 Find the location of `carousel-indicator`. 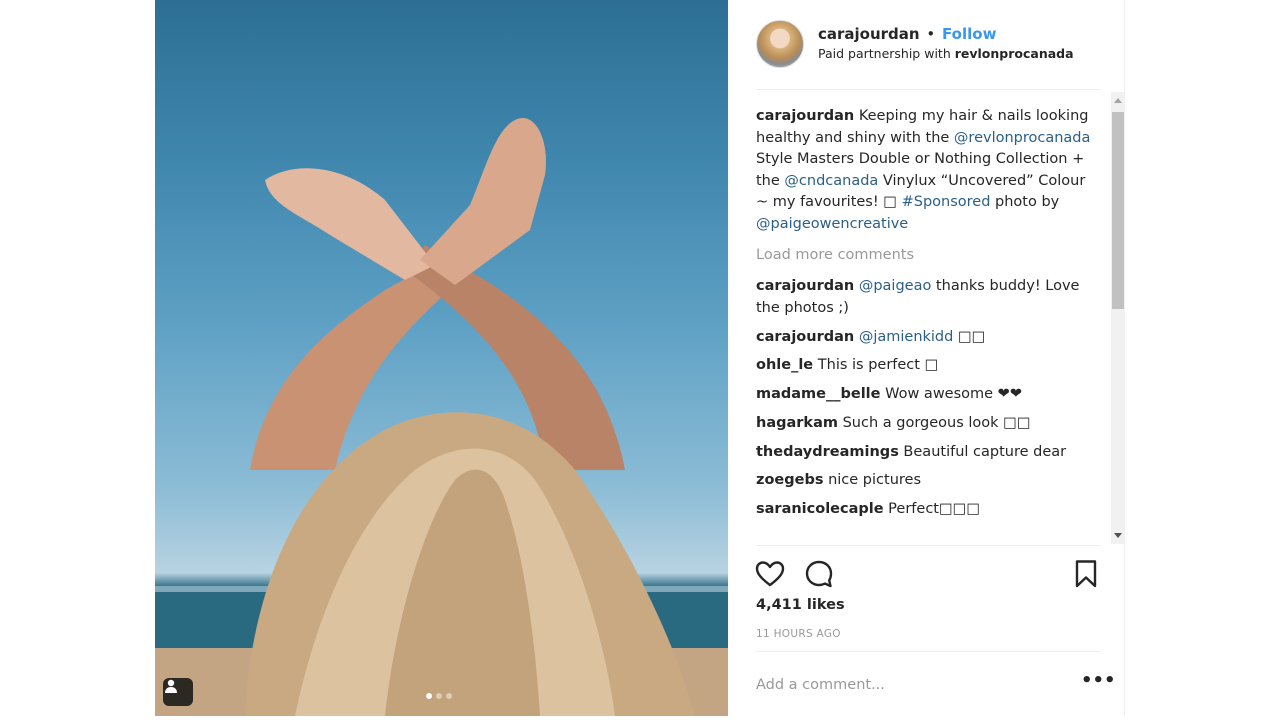

carousel-indicator is located at coordinates (439, 696).